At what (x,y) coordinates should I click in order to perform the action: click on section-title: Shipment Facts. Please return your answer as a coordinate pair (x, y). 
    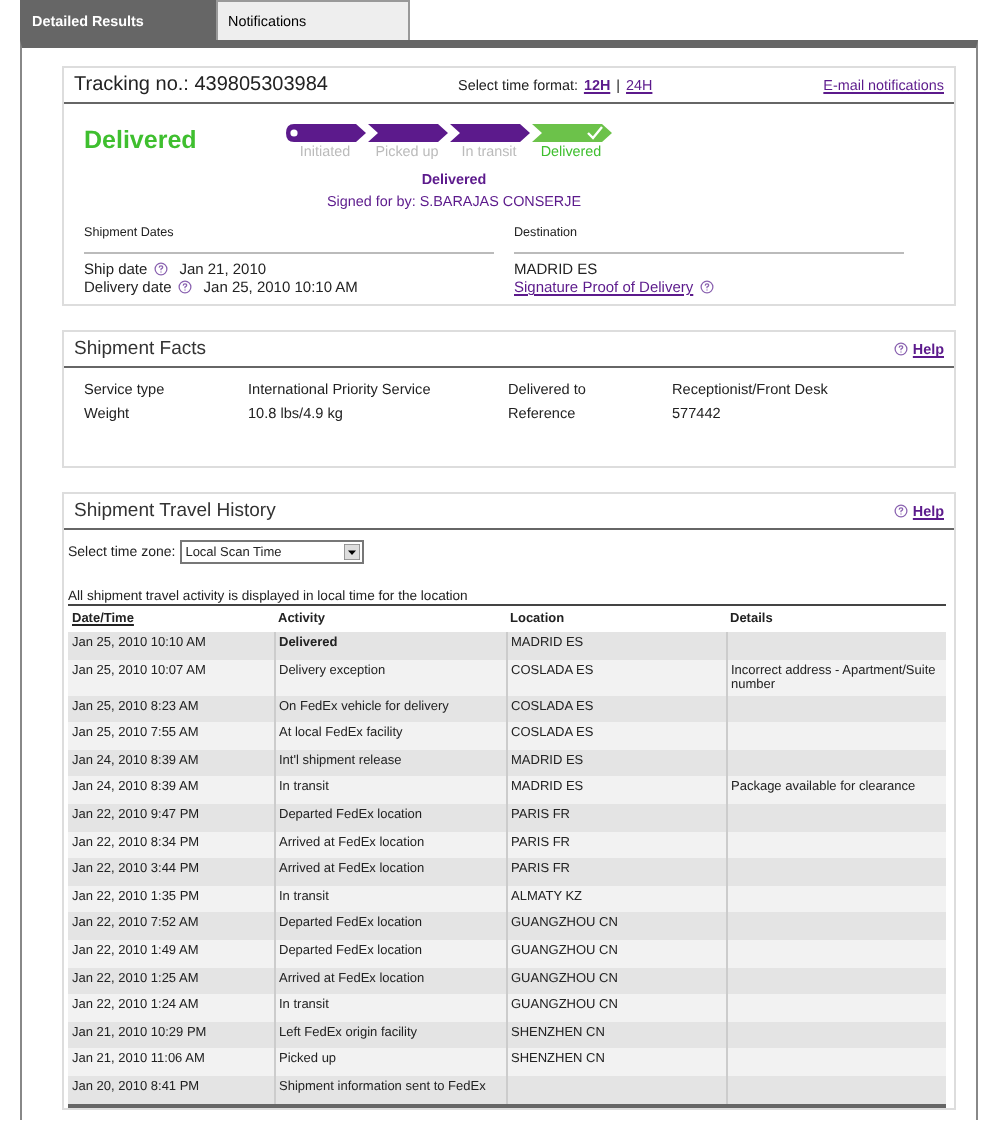
    Looking at the image, I should click on (140, 349).